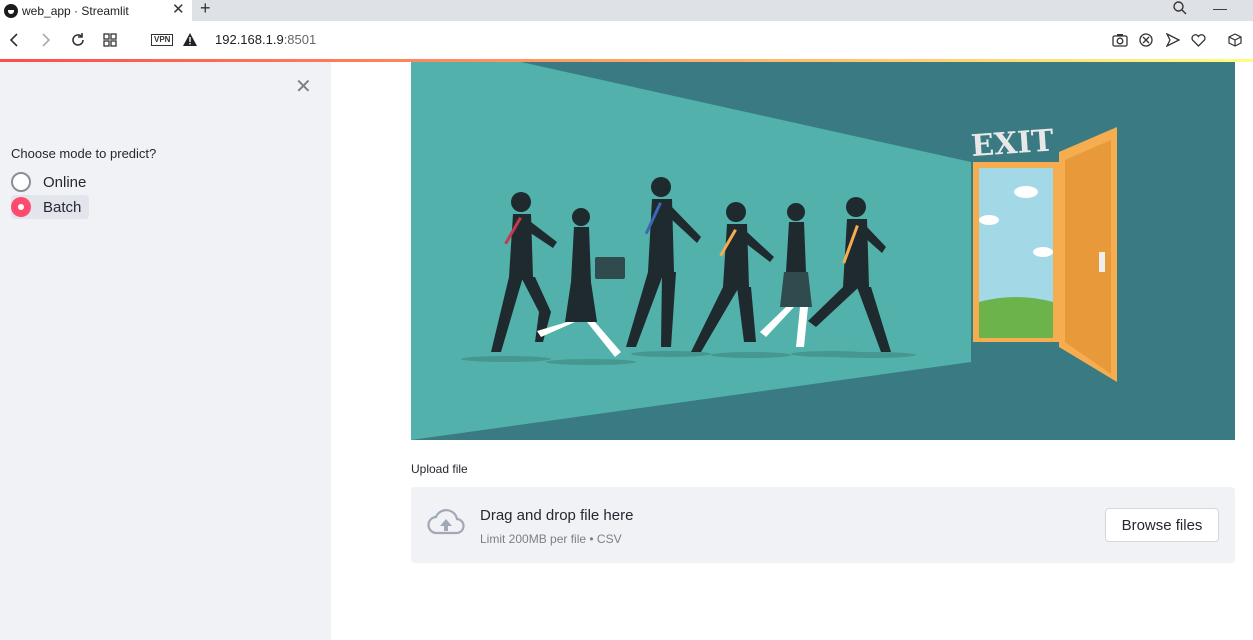 This screenshot has height=640, width=1253. What do you see at coordinates (11, 10) in the screenshot?
I see `streamlit-favicon-icon` at bounding box center [11, 10].